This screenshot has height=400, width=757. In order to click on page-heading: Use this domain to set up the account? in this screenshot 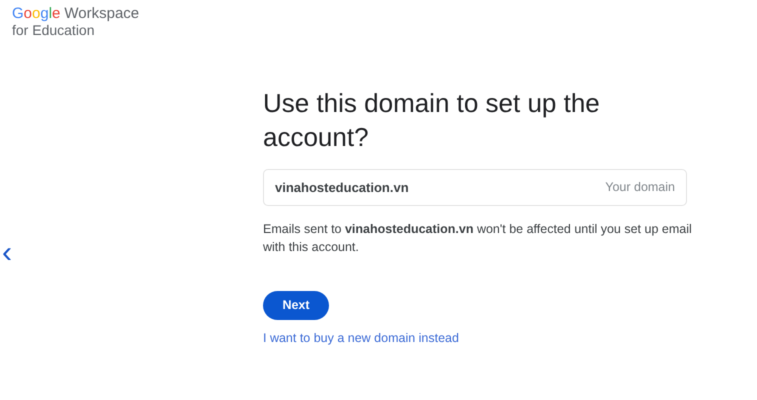, I will do `click(432, 120)`.